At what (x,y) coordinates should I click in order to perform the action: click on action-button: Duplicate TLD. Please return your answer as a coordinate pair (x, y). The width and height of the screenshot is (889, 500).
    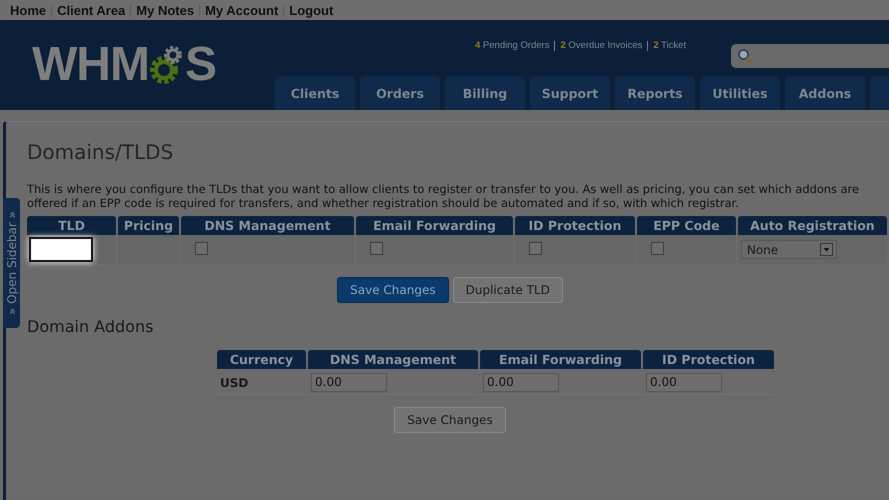
    Looking at the image, I should click on (507, 290).